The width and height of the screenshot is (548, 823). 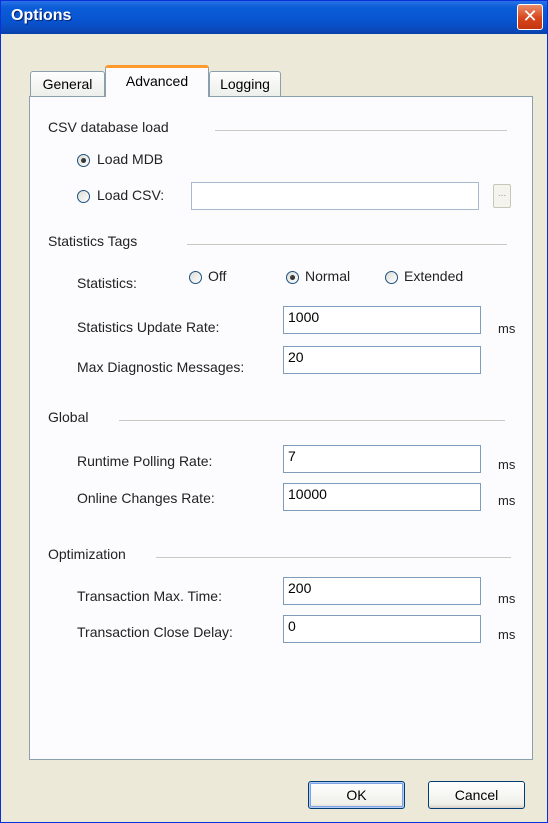 I want to click on load-mdb-radio, so click(x=83, y=160).